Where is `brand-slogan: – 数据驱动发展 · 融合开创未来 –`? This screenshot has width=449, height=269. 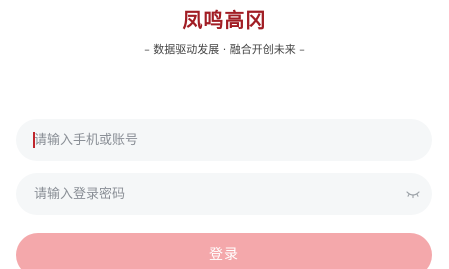
brand-slogan: – 数据驱动发展 · 融合开创未来 – is located at coordinates (224, 49).